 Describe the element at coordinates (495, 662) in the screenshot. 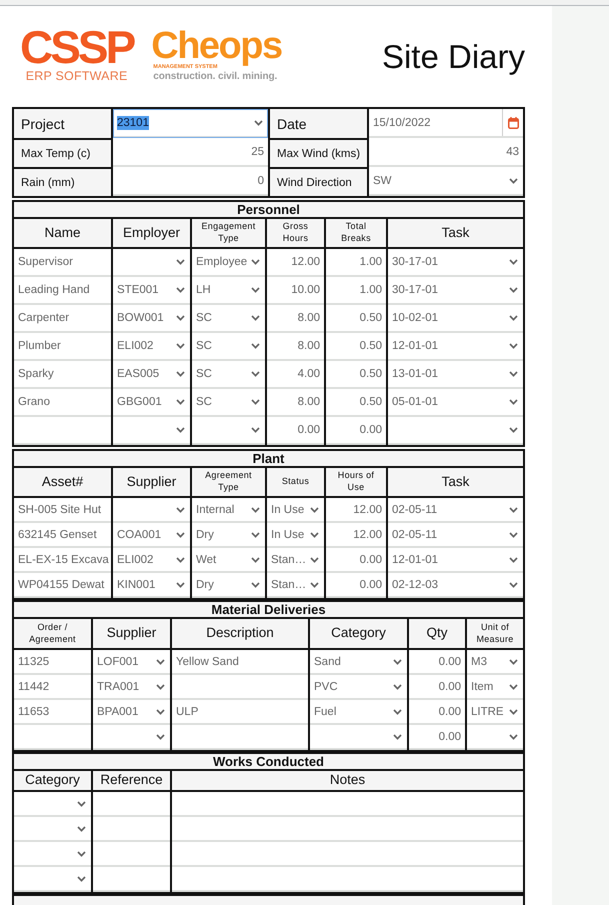

I see `dropdown: M3` at that location.